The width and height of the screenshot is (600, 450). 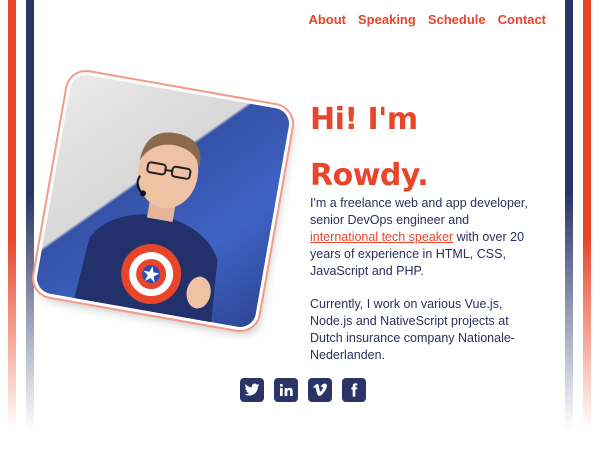 What do you see at coordinates (364, 119) in the screenshot?
I see `heading-line-1: Hi! I'm` at bounding box center [364, 119].